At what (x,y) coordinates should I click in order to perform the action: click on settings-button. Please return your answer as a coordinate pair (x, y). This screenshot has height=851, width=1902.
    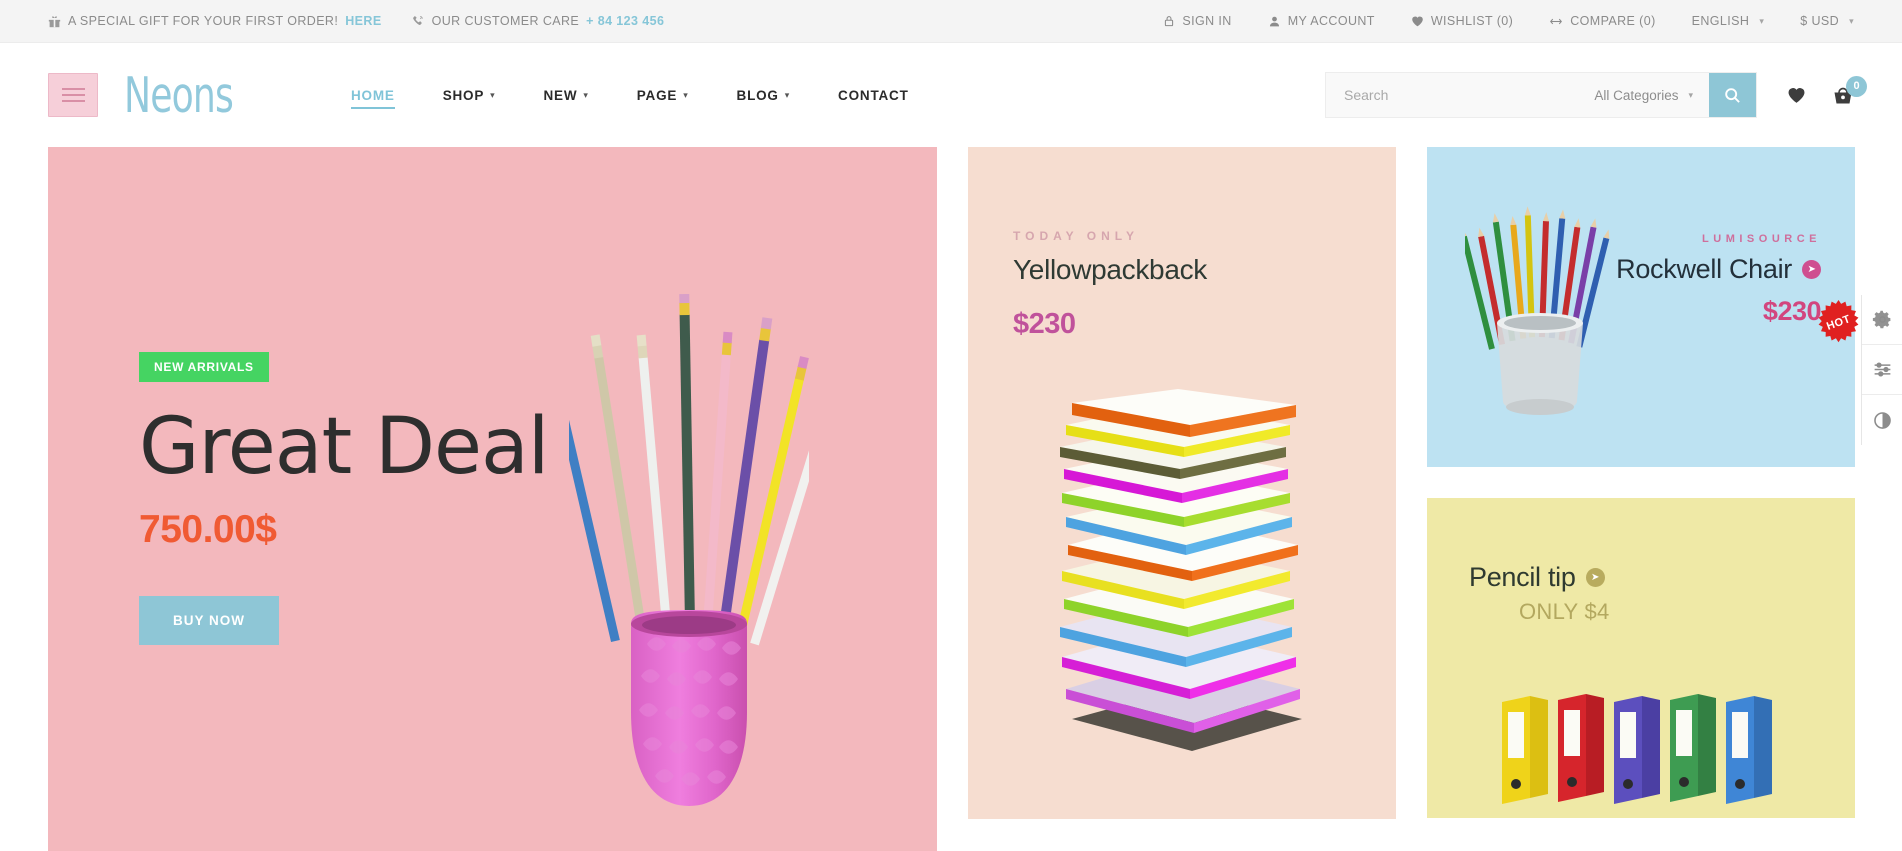
    Looking at the image, I should click on (1882, 320).